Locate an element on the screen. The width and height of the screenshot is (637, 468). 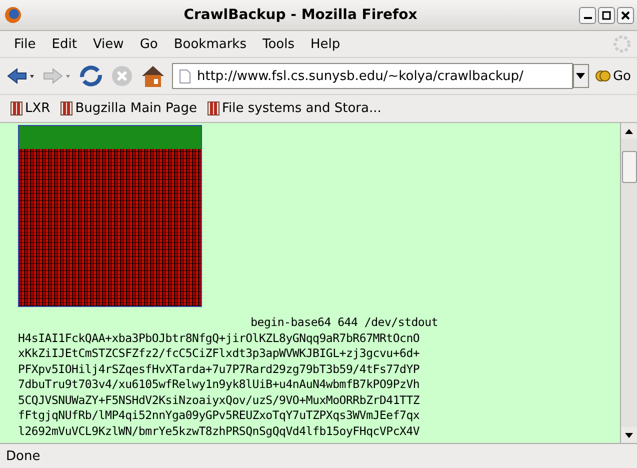
history-dropdown-button is located at coordinates (580, 76).